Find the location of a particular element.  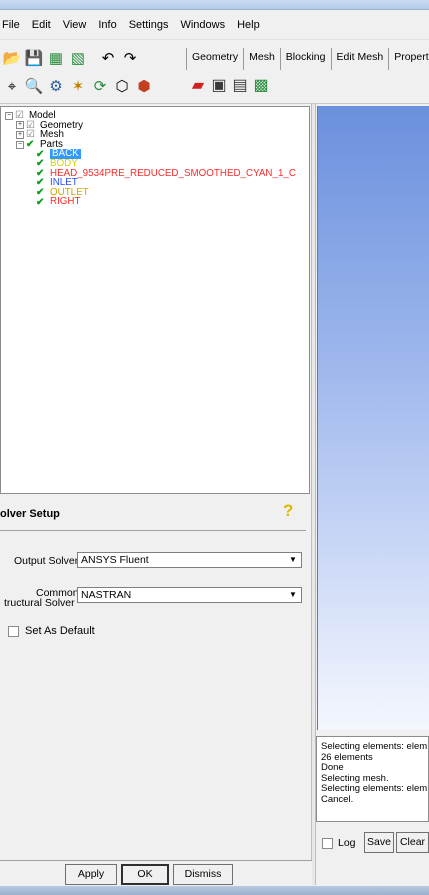

part-label-head: HEAD_9534PRE_REDUCED_SMOOTHED_CYAN_1_C is located at coordinates (173, 173).